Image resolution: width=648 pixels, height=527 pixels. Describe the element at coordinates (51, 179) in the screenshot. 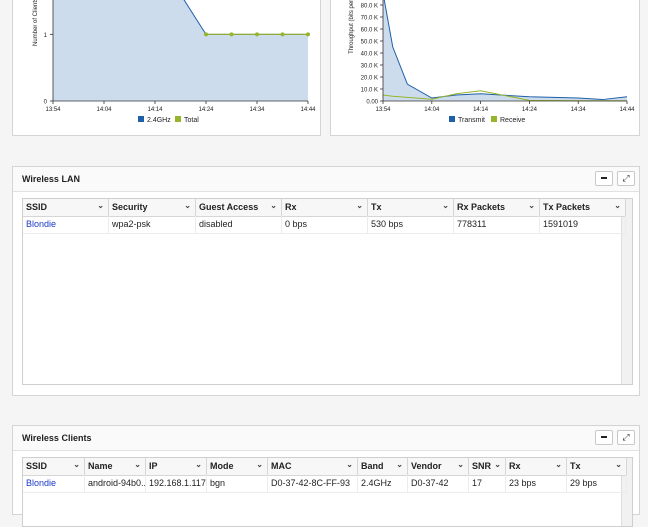

I see `wireless-lan-title: Wireless LAN` at that location.